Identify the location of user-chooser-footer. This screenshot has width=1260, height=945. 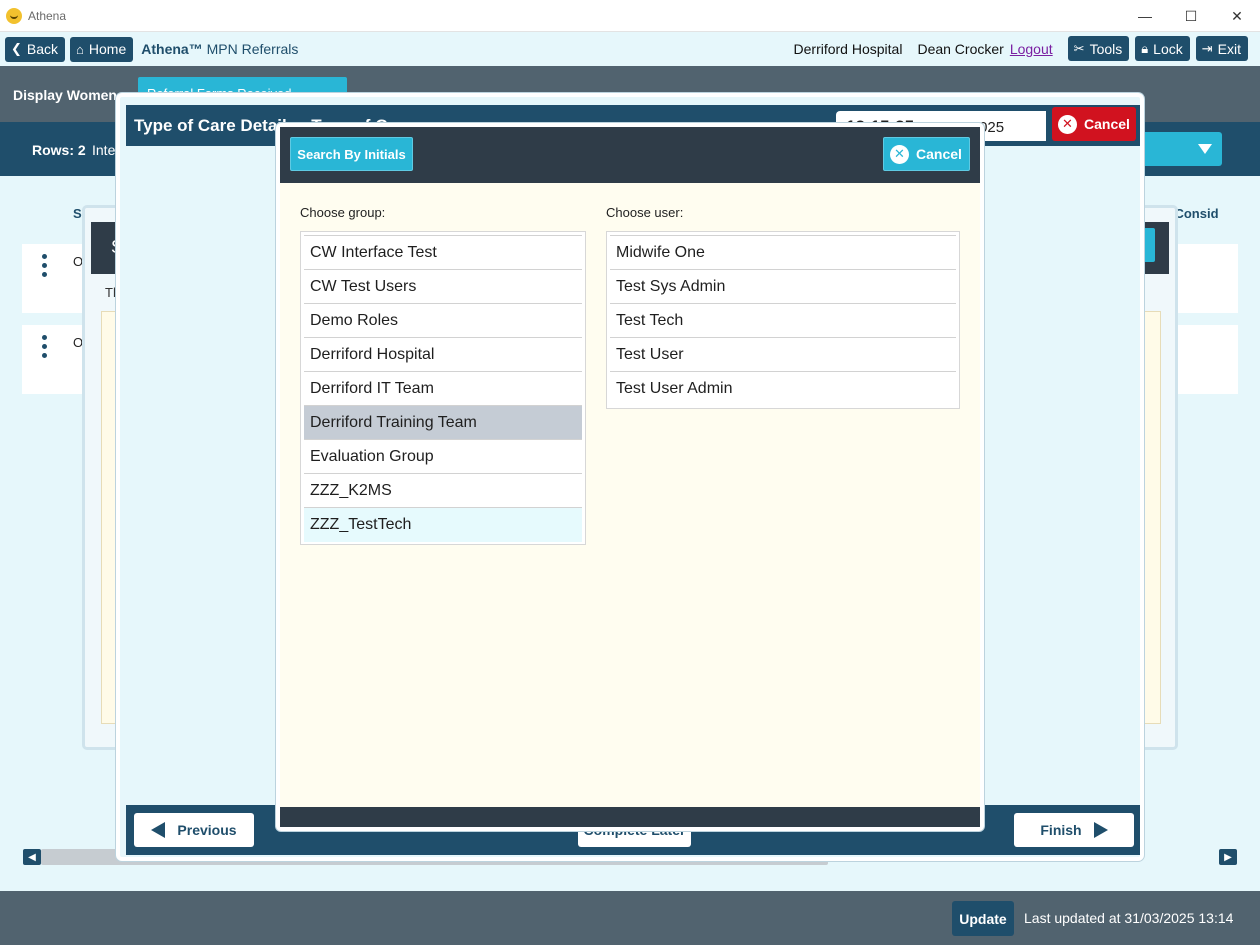
(630, 817).